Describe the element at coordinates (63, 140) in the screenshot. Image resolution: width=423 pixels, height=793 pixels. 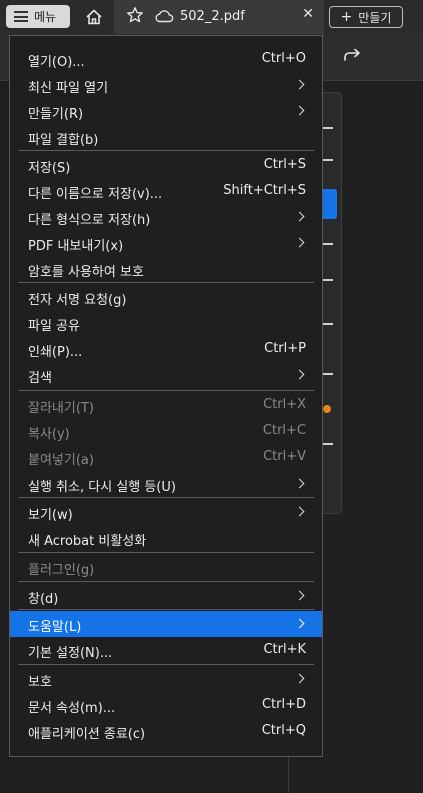
I see `menu-item-label: 파일 결합(b)` at that location.